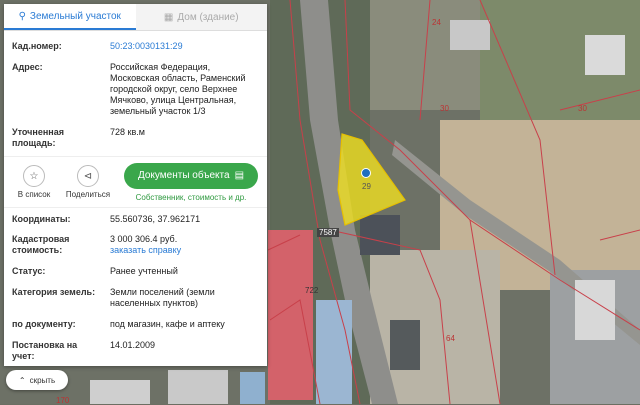 The width and height of the screenshot is (640, 405). Describe the element at coordinates (191, 197) in the screenshot. I see `documents-subtitle: Собственник, стоимость и др.` at that location.